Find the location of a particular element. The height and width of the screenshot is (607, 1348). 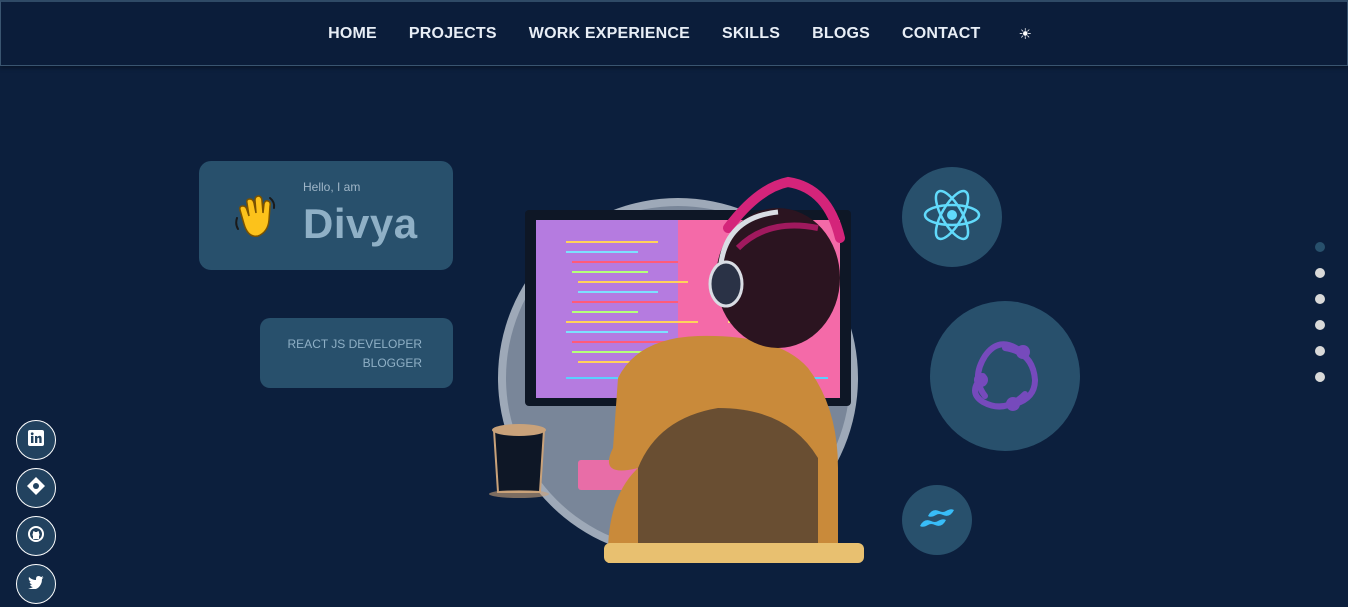

twitter-link is located at coordinates (36, 584).